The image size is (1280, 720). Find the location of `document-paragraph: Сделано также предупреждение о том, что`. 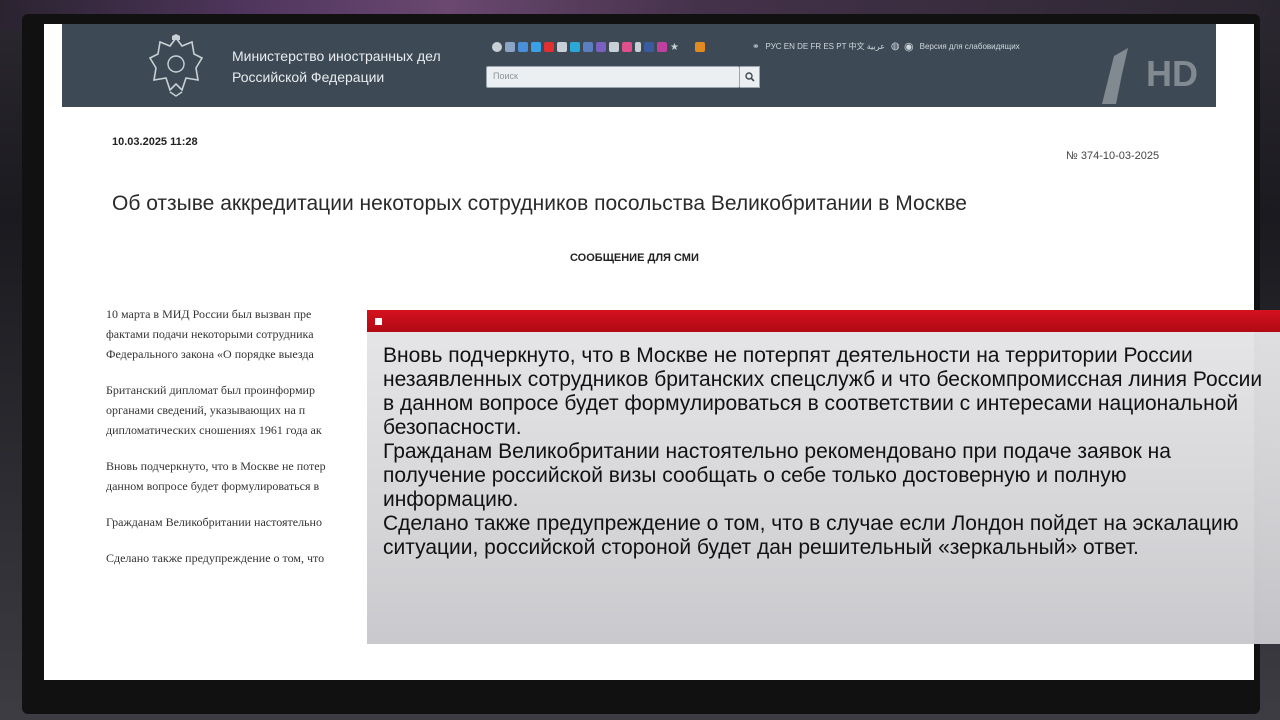

document-paragraph: Сделано также предупреждение о том, что is located at coordinates (256, 558).